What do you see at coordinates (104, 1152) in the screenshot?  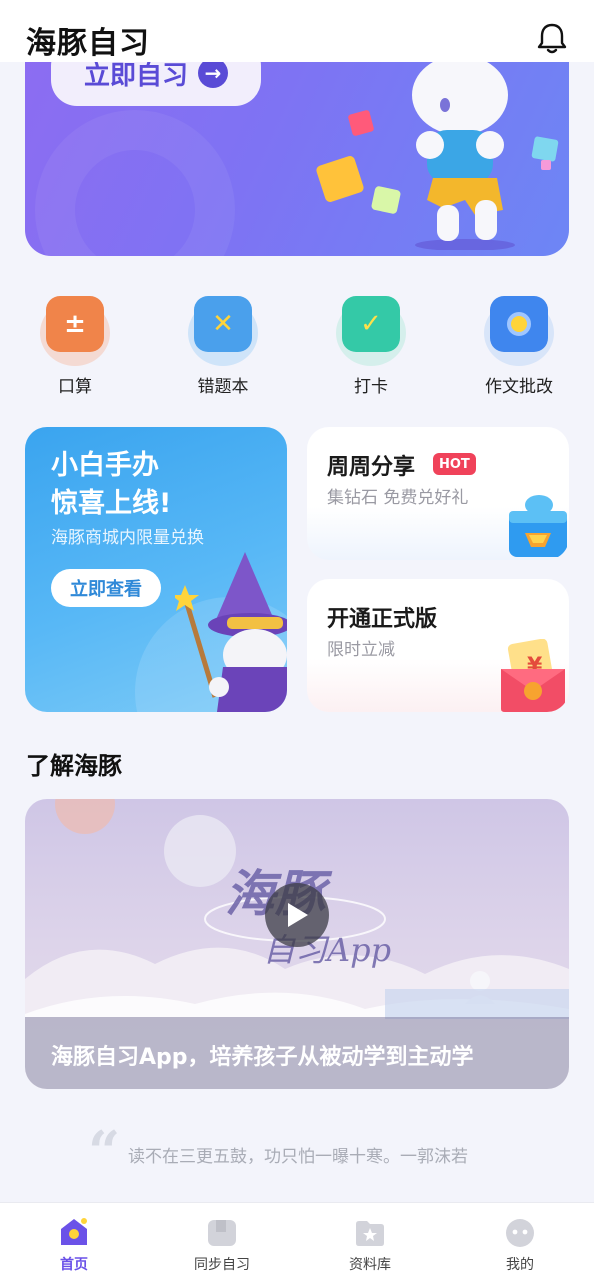 I see `quote-mark-icon: “` at bounding box center [104, 1152].